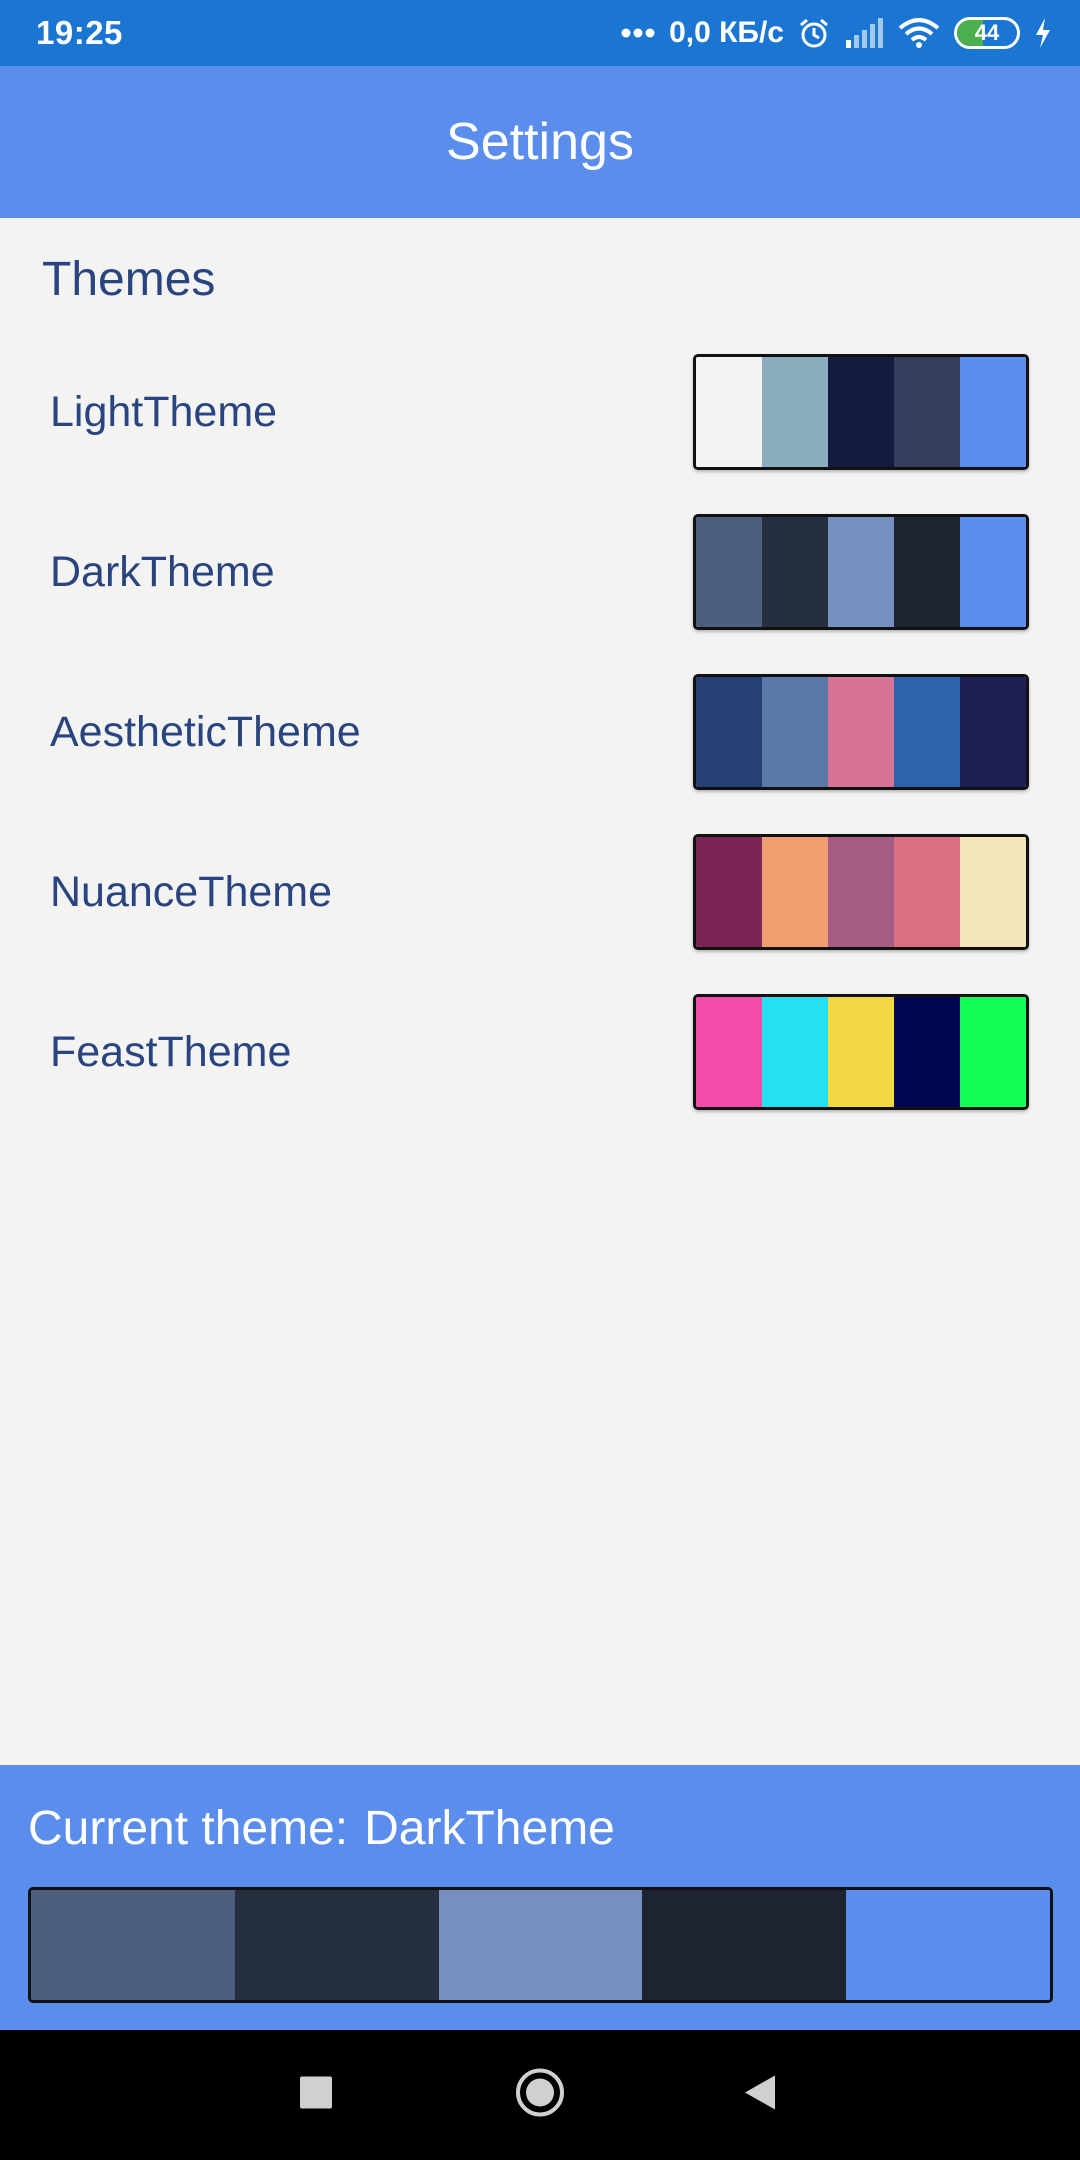  Describe the element at coordinates (188, 1828) in the screenshot. I see `current-theme-prefix: Current theme:` at that location.